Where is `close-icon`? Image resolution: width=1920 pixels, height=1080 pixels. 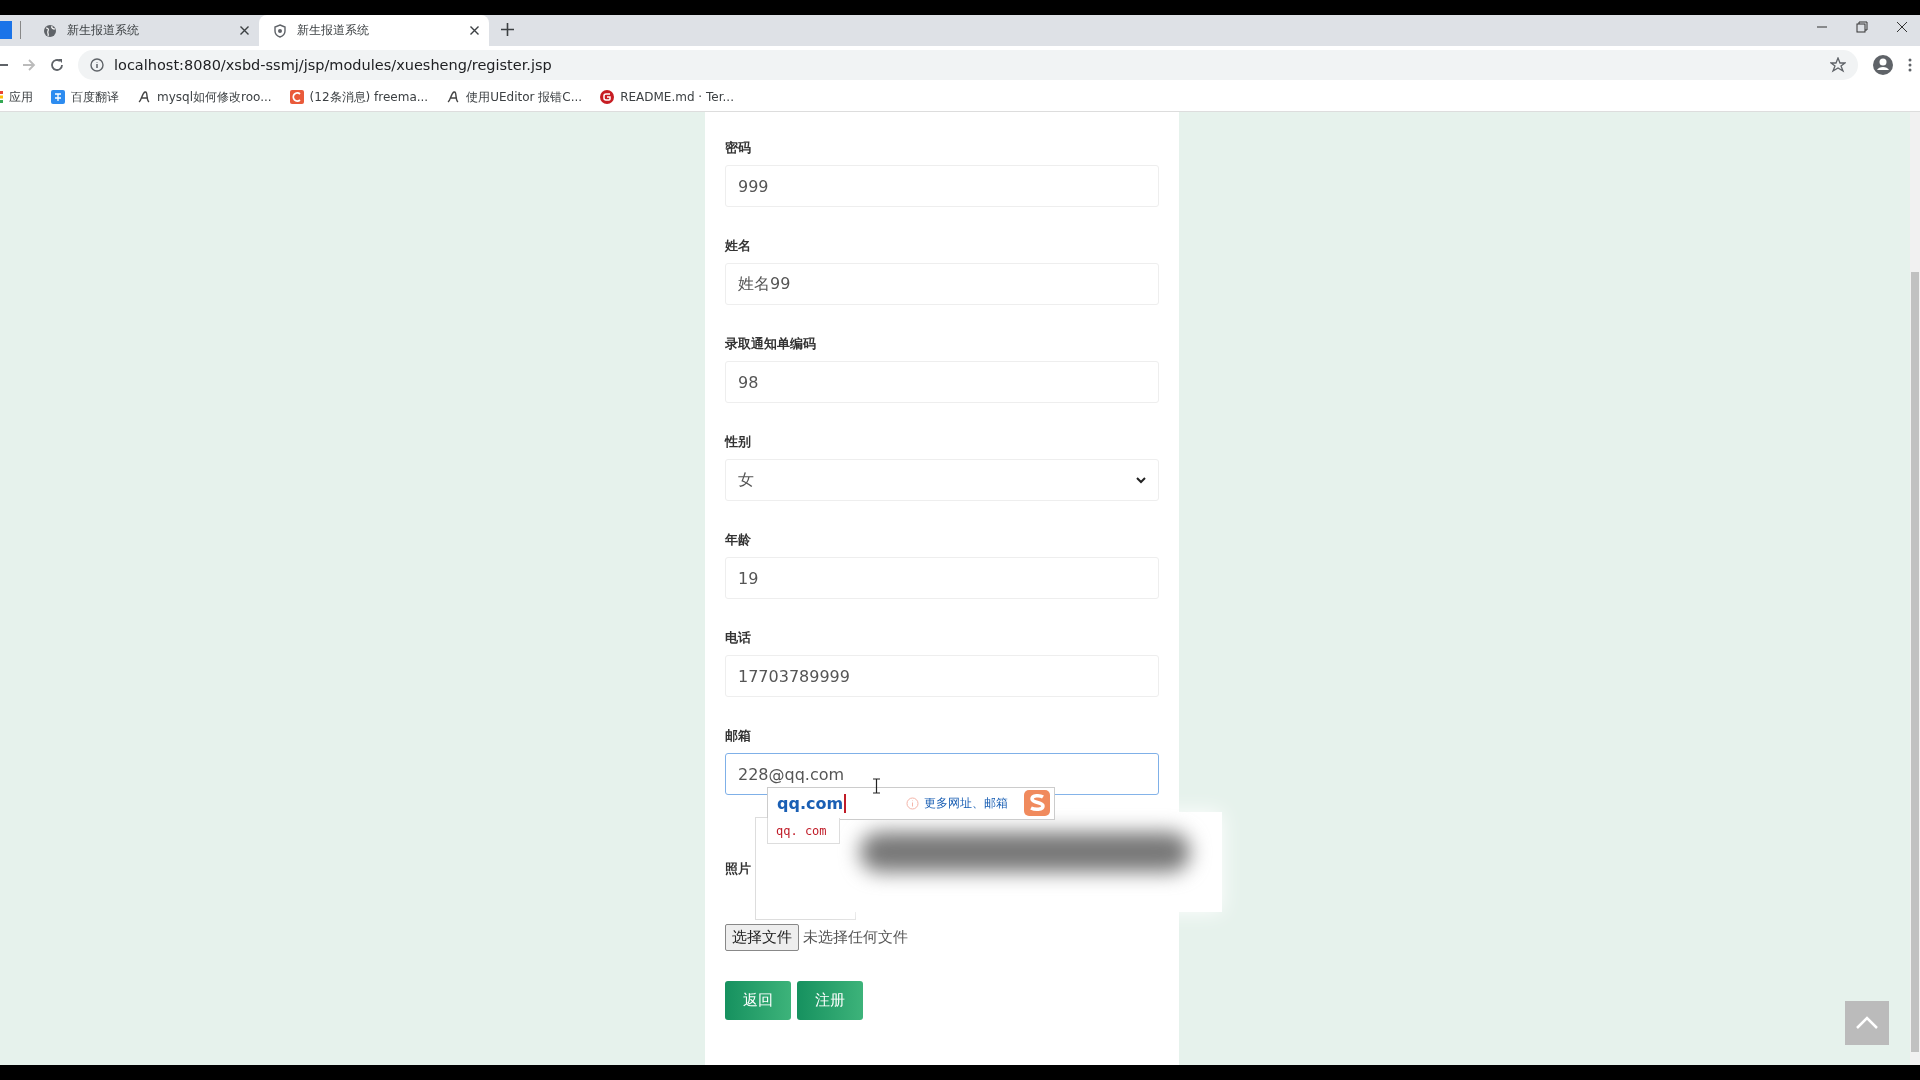
close-icon is located at coordinates (1902, 27).